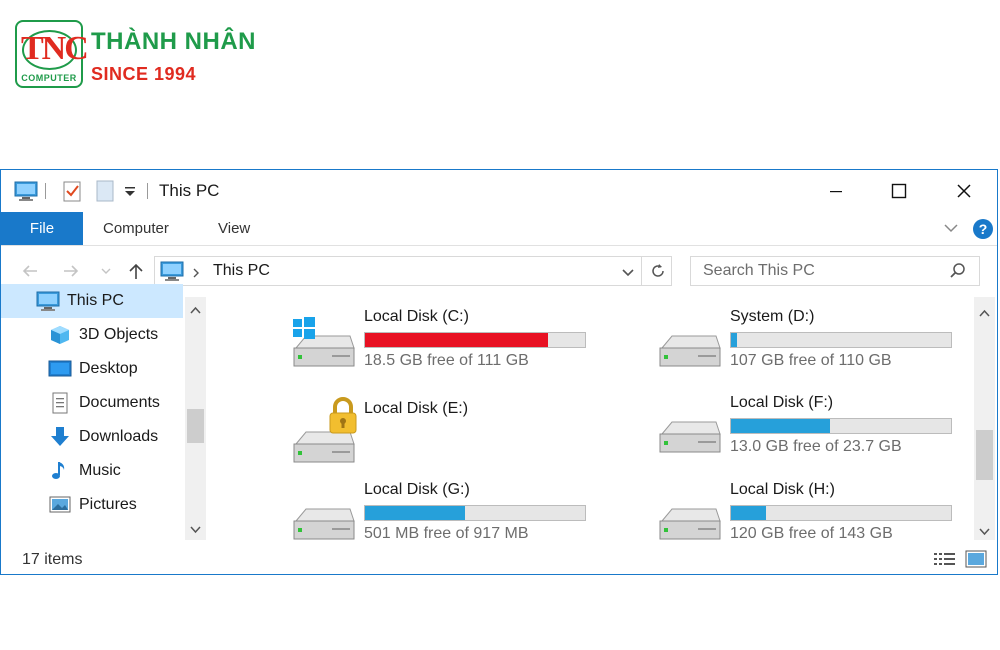  I want to click on sidebar-item-label: This PC, so click(95, 300).